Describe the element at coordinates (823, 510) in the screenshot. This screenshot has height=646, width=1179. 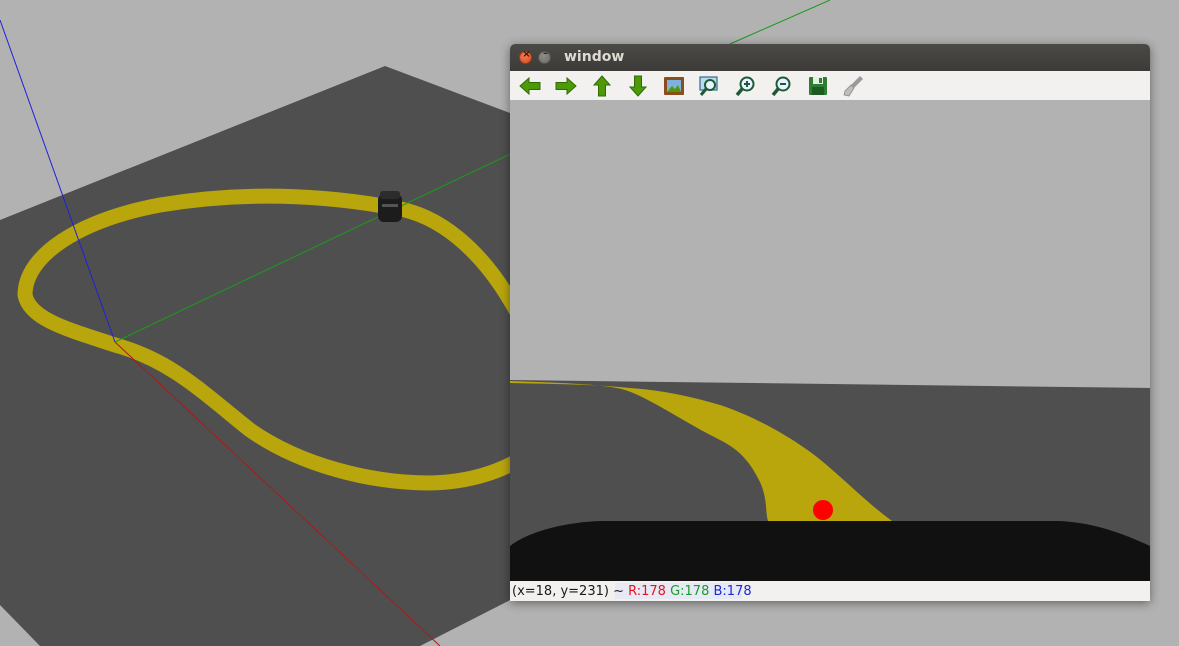
I see `tracking-marker` at that location.